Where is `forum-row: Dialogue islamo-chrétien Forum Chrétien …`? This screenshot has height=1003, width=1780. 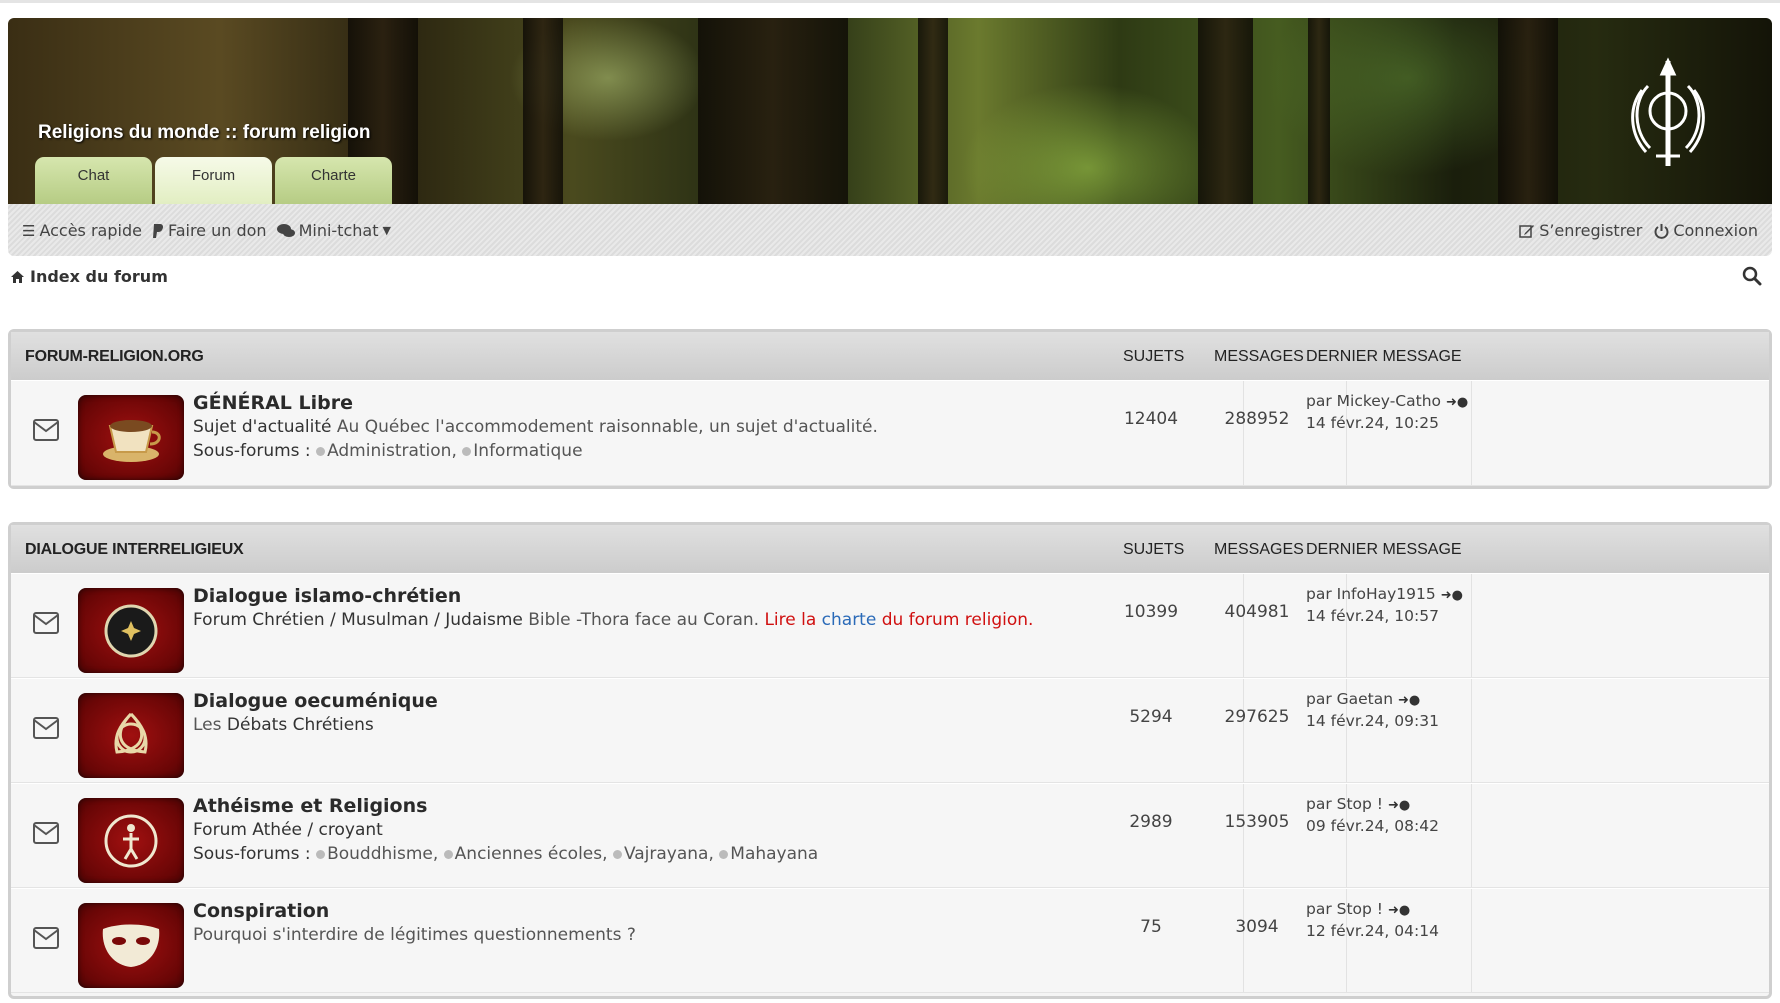
forum-row: Dialogue islamo-chrétien Forum Chrétien … is located at coordinates (890, 625).